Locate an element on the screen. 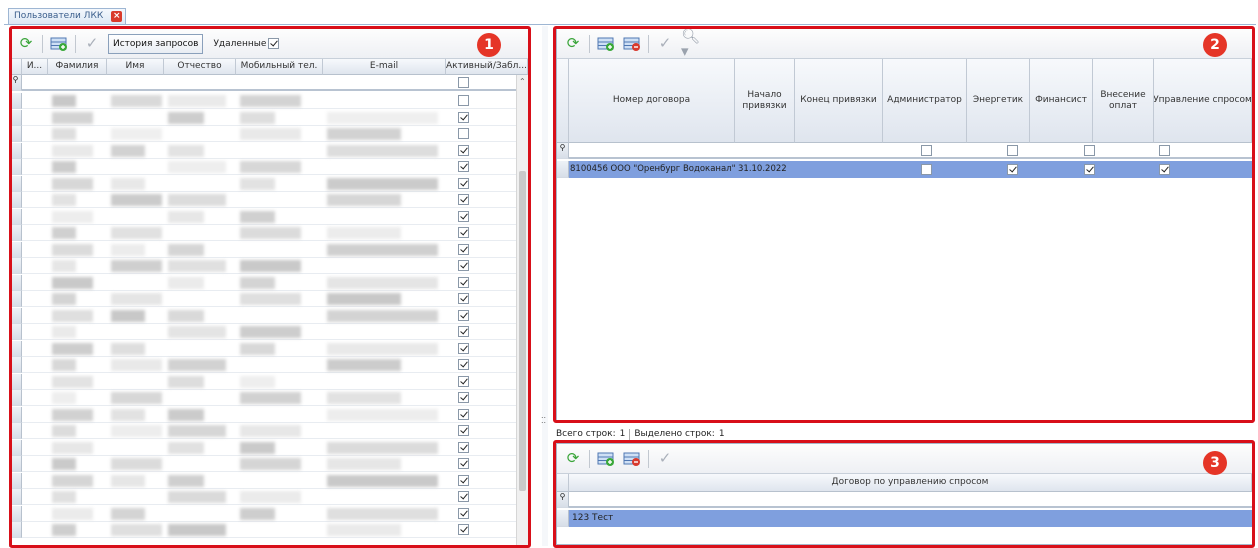  badge-2: 2 is located at coordinates (1215, 45).